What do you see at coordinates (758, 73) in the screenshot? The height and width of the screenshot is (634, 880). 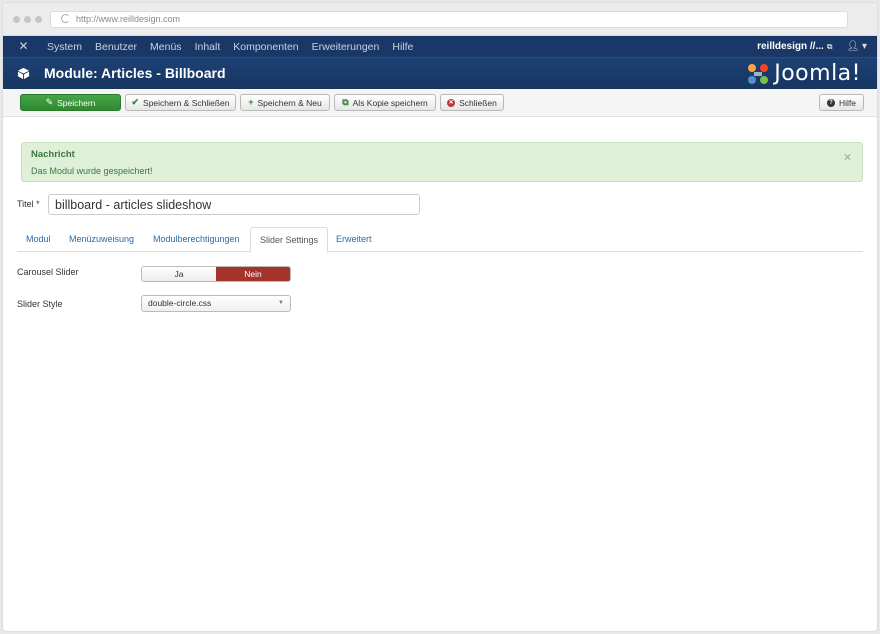 I see `joomla-logo-icon` at bounding box center [758, 73].